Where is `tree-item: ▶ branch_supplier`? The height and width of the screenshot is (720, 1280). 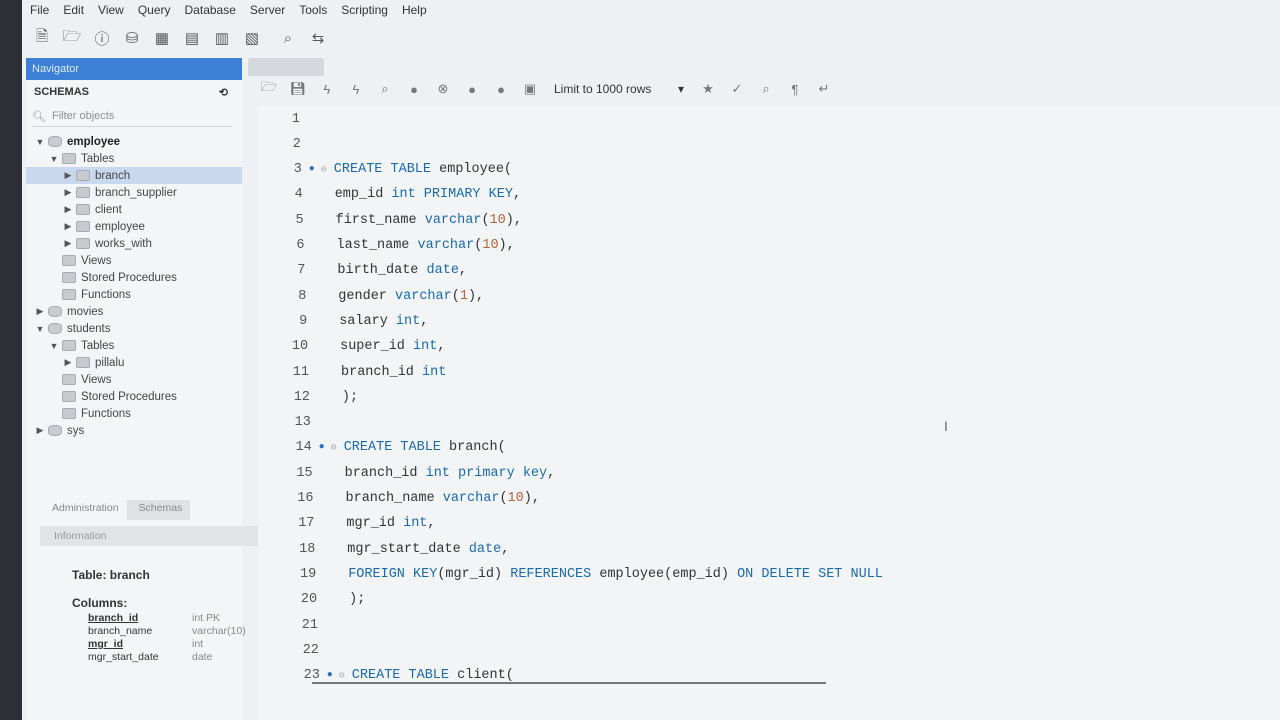 tree-item: ▶ branch_supplier is located at coordinates (134, 192).